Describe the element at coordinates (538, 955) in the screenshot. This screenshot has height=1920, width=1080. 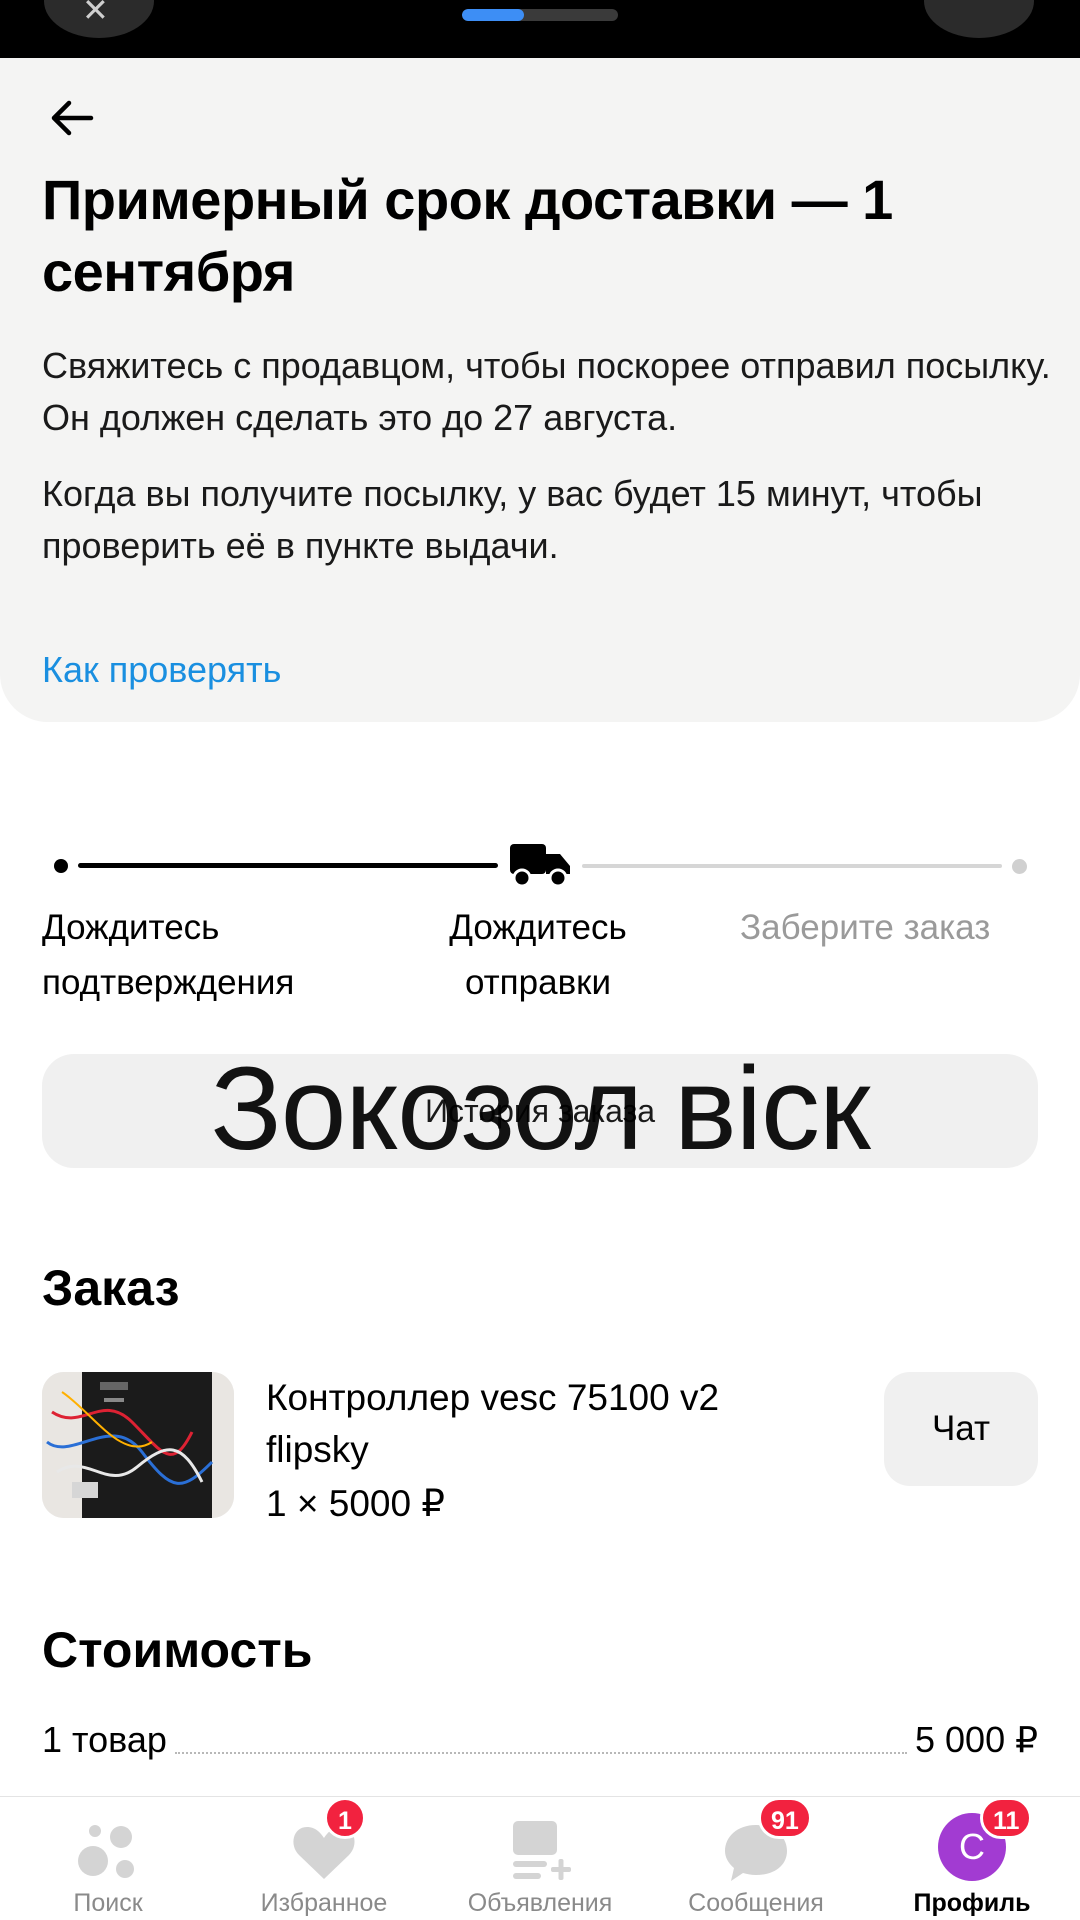
I see `step-label-shipping: Дождитесь отправки` at that location.